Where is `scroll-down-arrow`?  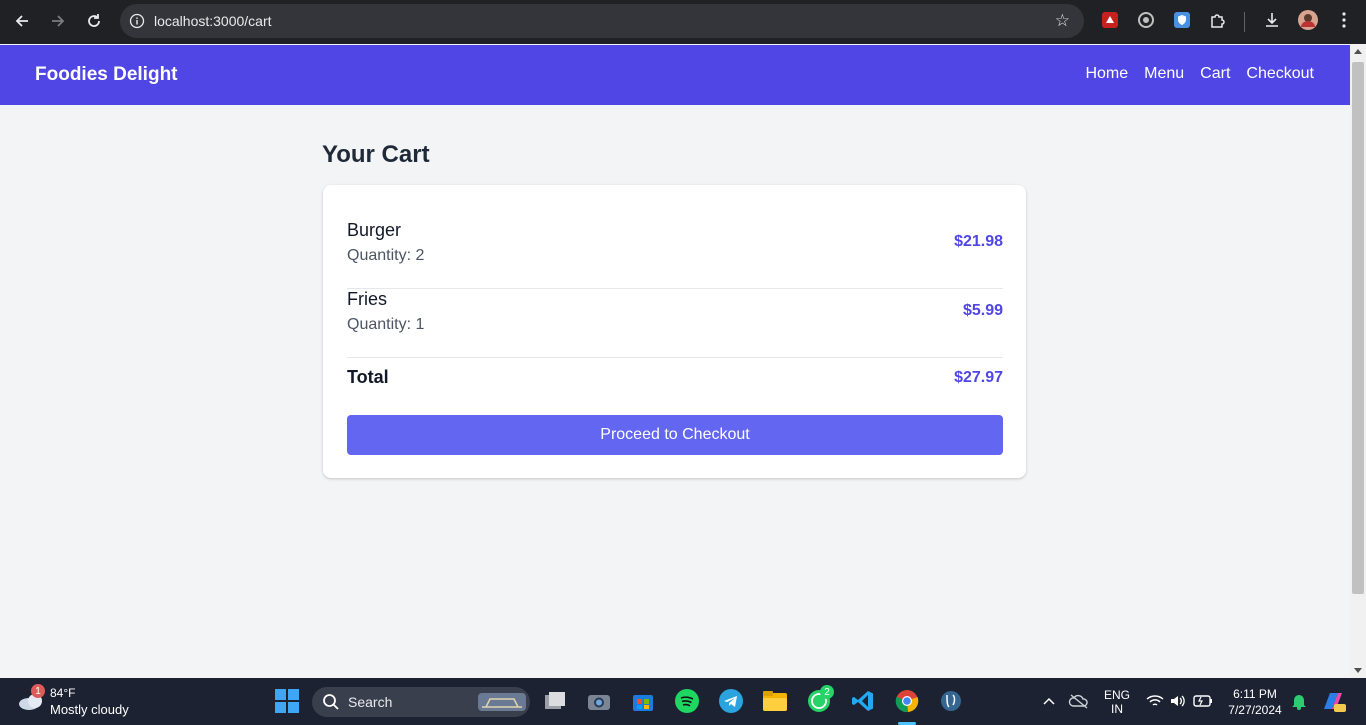
scroll-down-arrow is located at coordinates (1358, 670).